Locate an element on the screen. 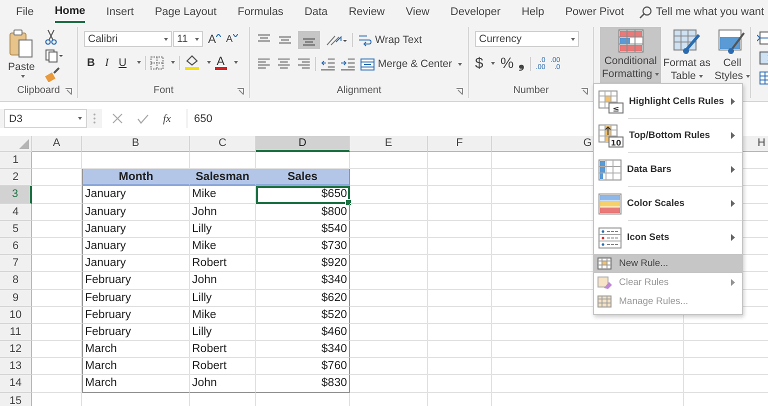 The image size is (768, 406). table-cell: $460 is located at coordinates (303, 333).